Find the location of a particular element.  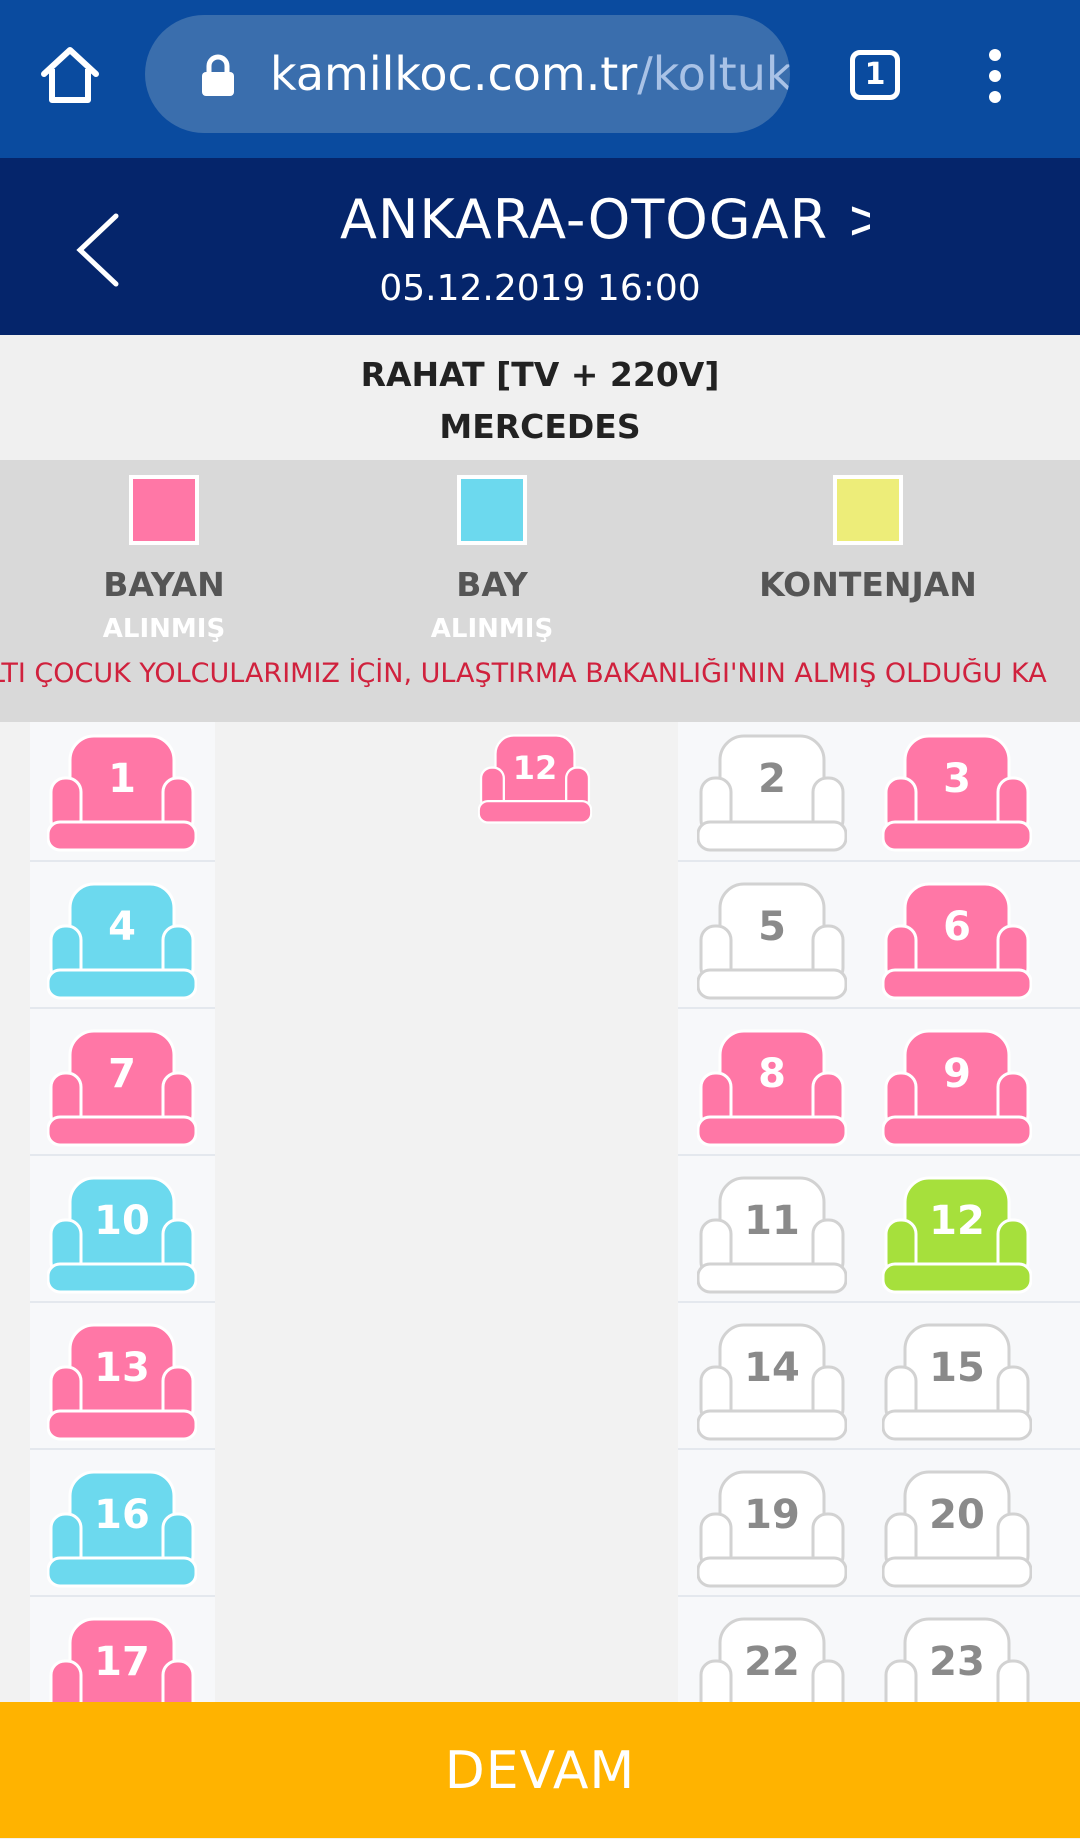

seat-number: 15 is located at coordinates (957, 1368).